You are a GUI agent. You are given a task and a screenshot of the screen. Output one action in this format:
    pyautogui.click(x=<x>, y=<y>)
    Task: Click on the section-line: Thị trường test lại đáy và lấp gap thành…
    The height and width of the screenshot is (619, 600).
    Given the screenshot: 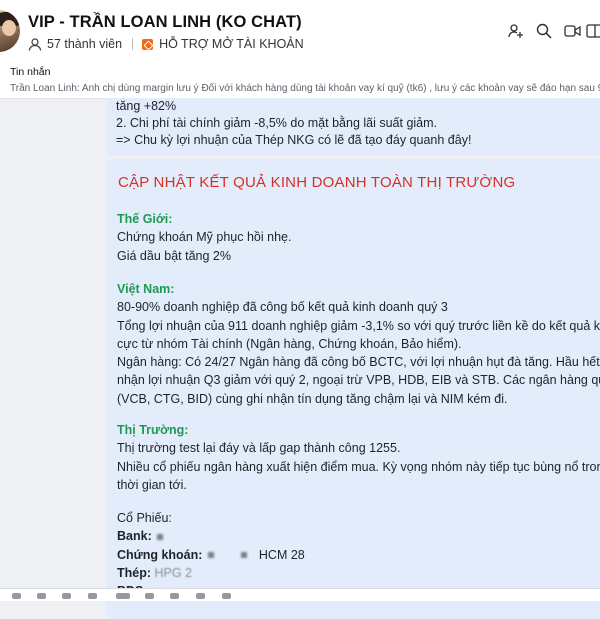 What is the action you would take?
    pyautogui.click(x=259, y=448)
    